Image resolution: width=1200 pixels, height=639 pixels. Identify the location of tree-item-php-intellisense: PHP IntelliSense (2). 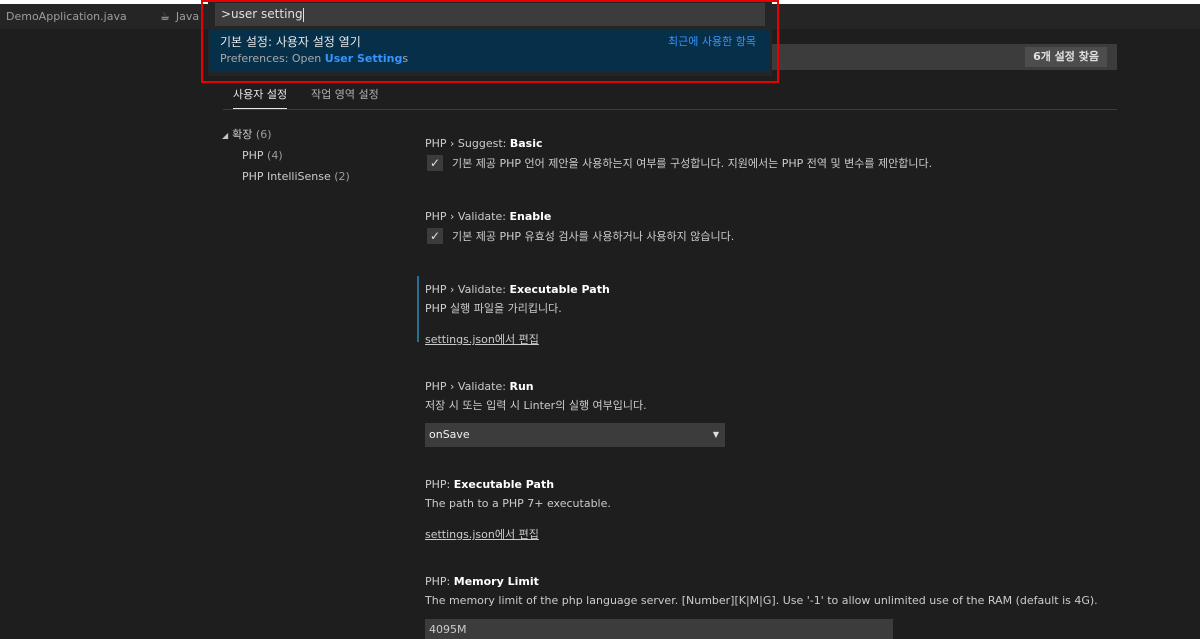
(312, 176).